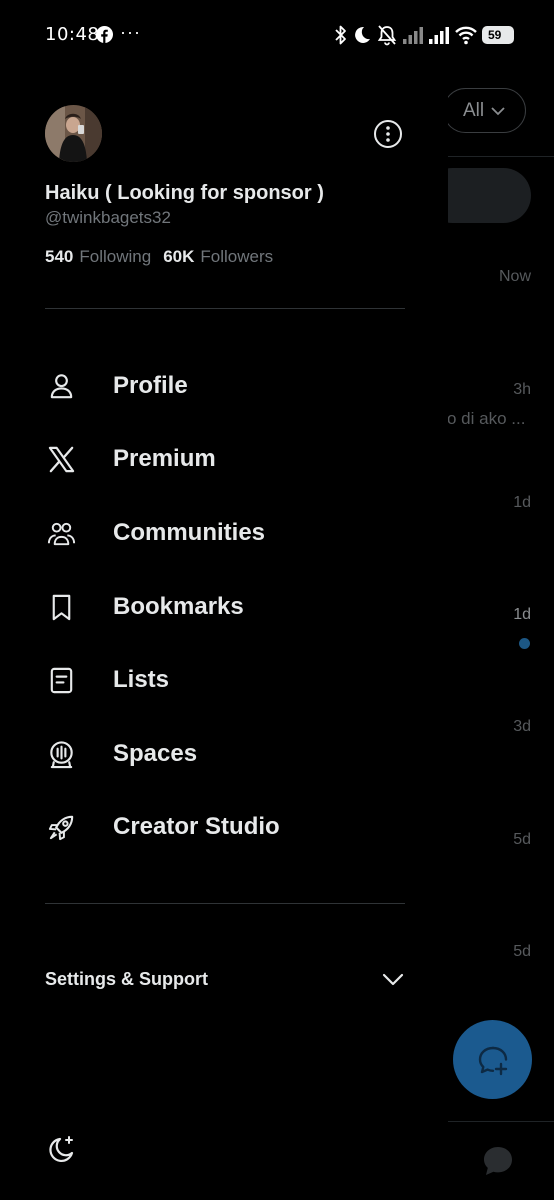 The width and height of the screenshot is (554, 1200). Describe the element at coordinates (235, 386) in the screenshot. I see `menu-item-profile: Profile` at that location.